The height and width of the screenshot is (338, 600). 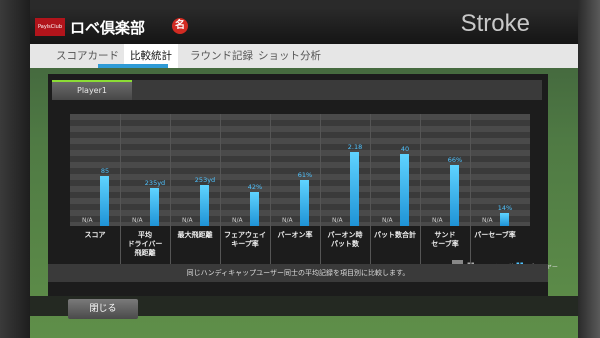 I want to click on header: PaylsClub ロベ倶楽部 名 Stroke, so click(x=304, y=26).